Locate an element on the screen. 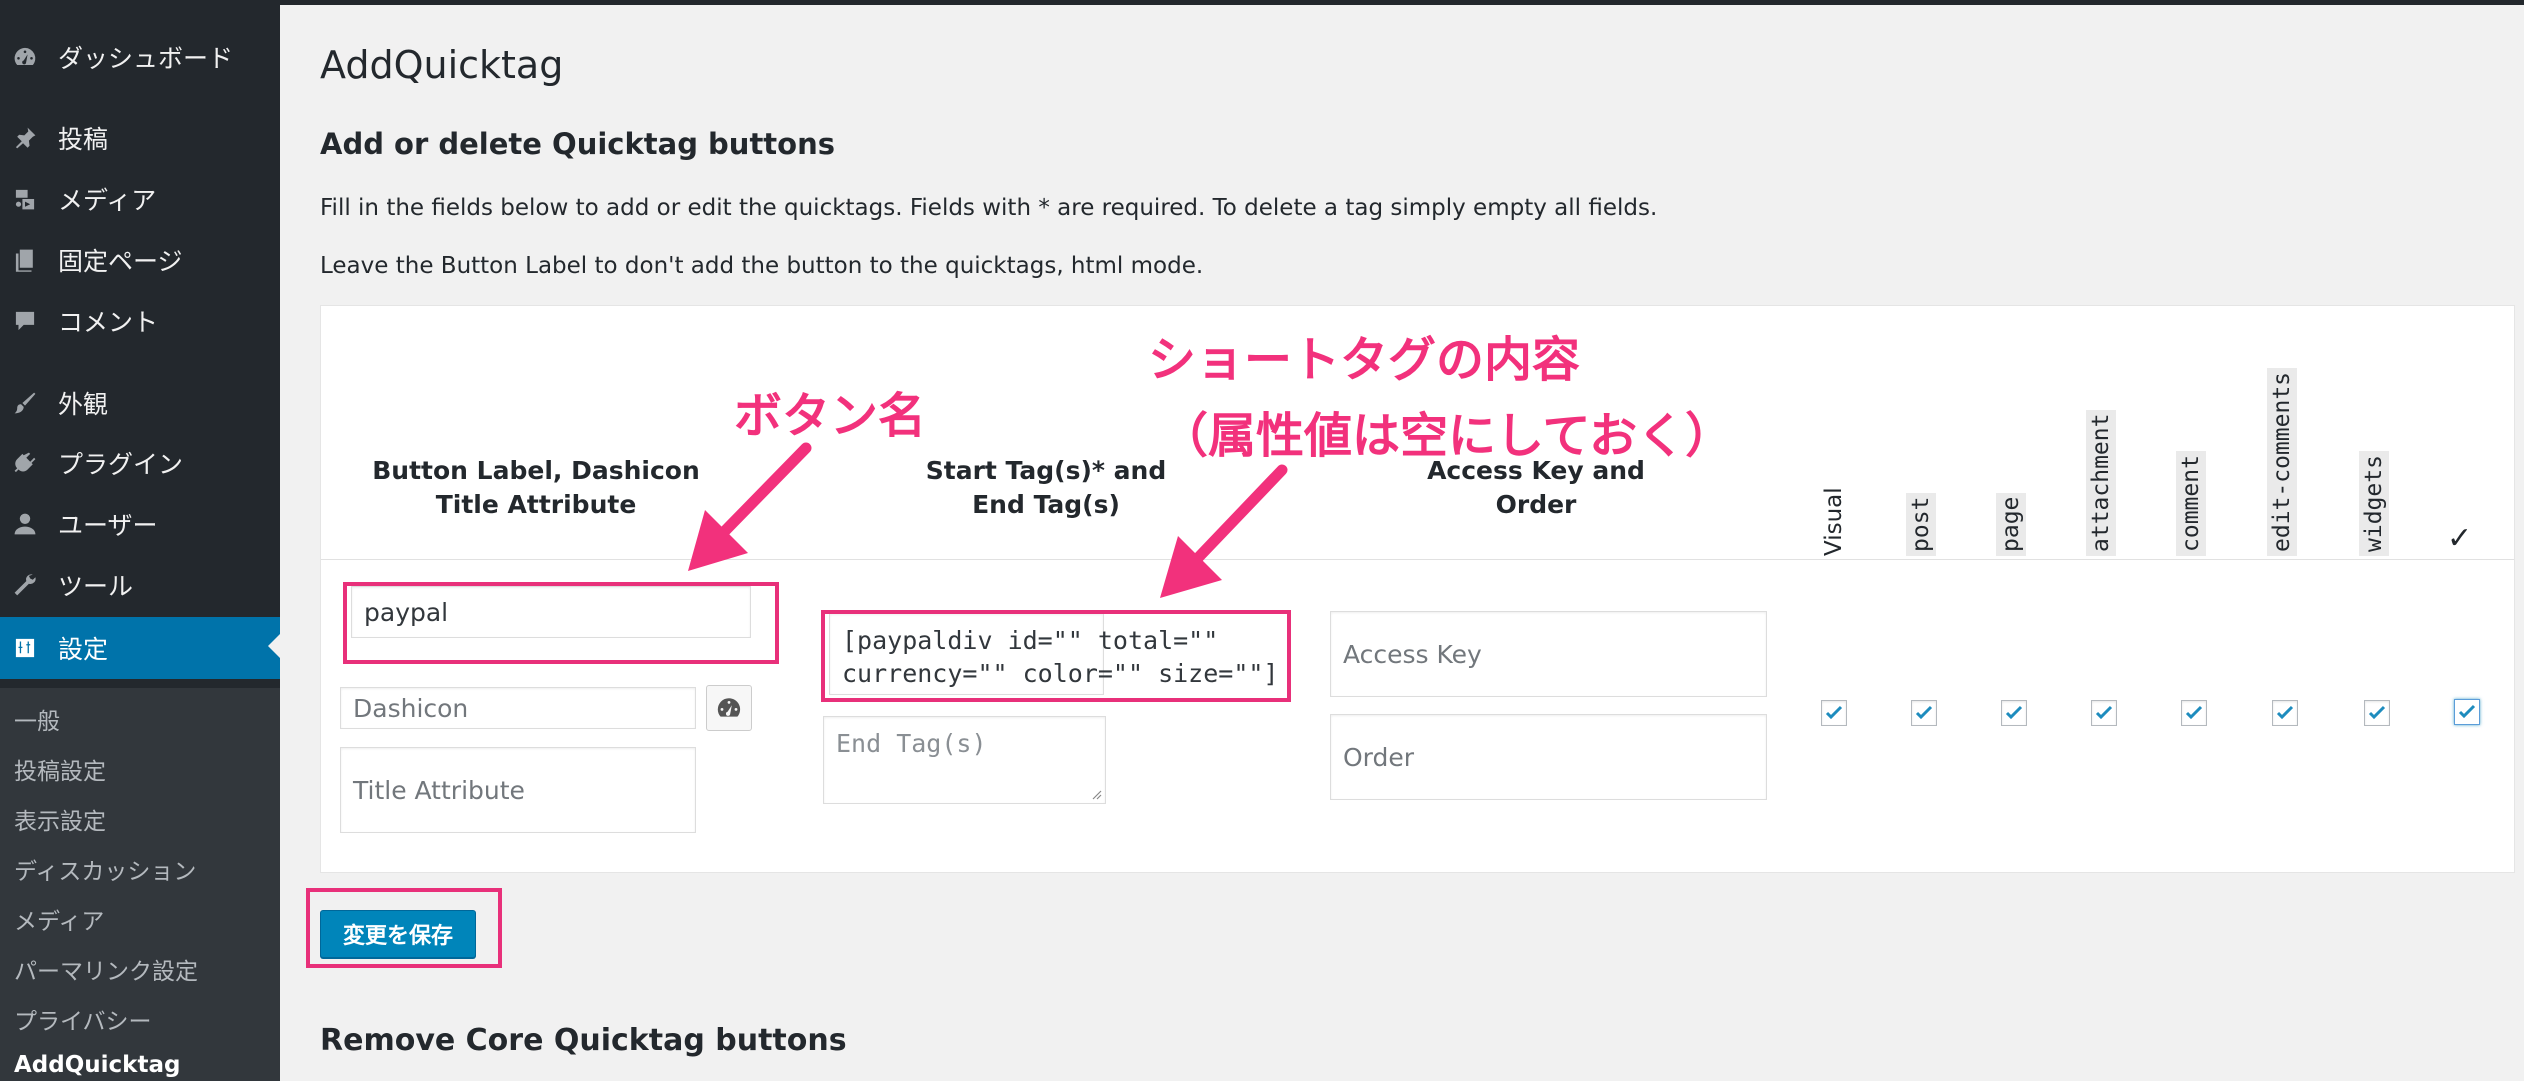 The height and width of the screenshot is (1081, 2524). post-type-label: widgets is located at coordinates (2374, 503).